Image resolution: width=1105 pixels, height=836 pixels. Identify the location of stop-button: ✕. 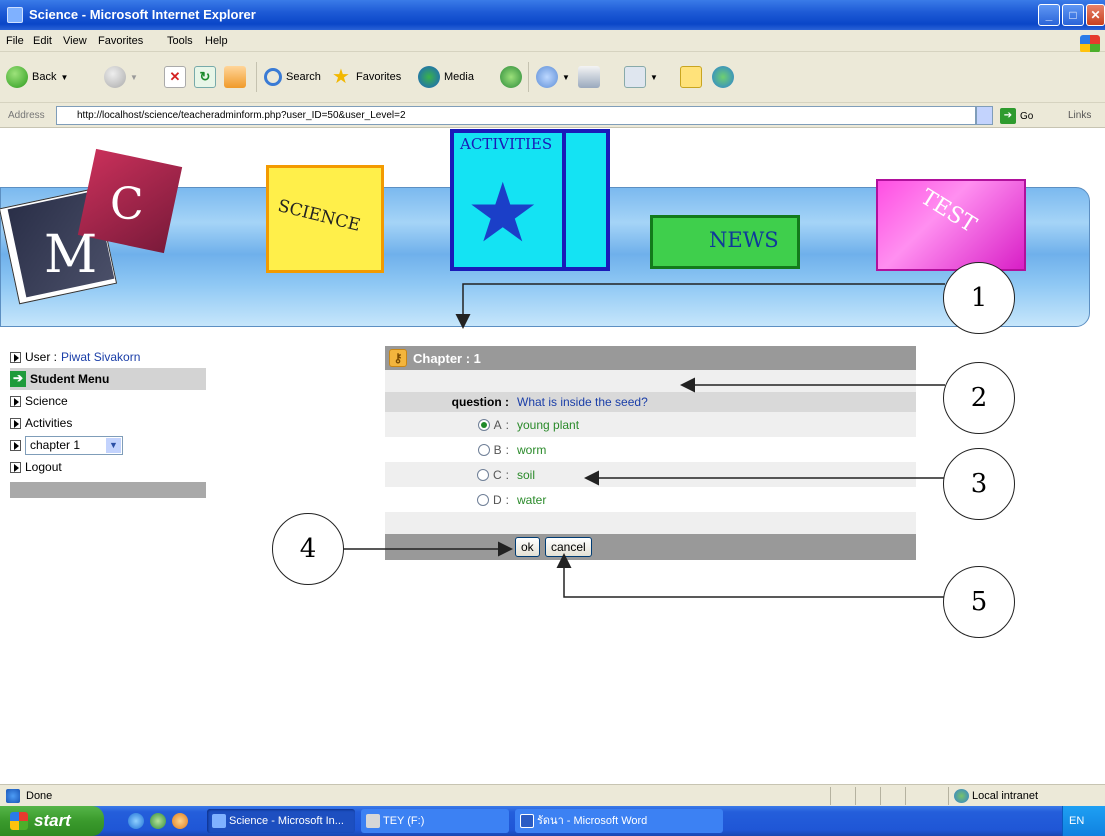
(175, 77).